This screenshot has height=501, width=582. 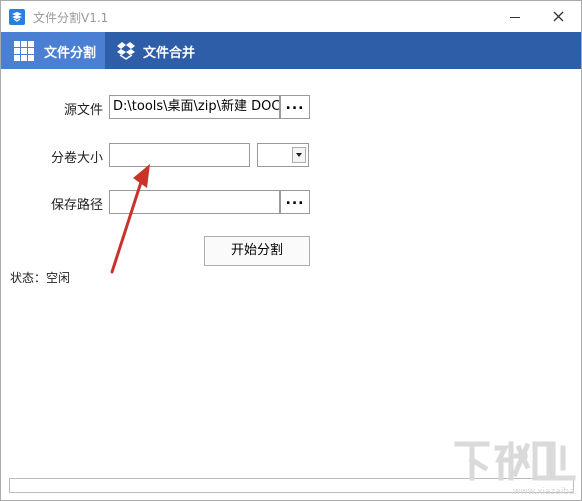 I want to click on svg-text: www.xiazaiba.com, so click(x=545, y=491).